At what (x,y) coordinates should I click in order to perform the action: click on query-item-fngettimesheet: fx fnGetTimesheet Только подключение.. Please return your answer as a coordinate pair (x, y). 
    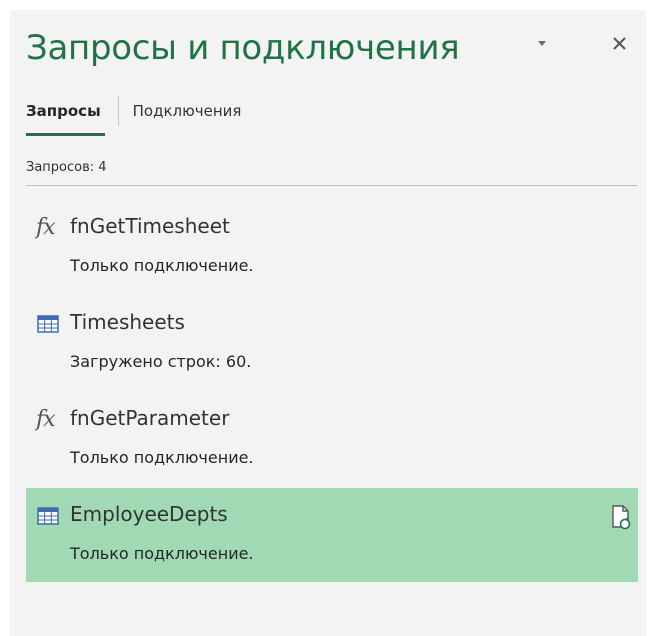
    Looking at the image, I should click on (332, 247).